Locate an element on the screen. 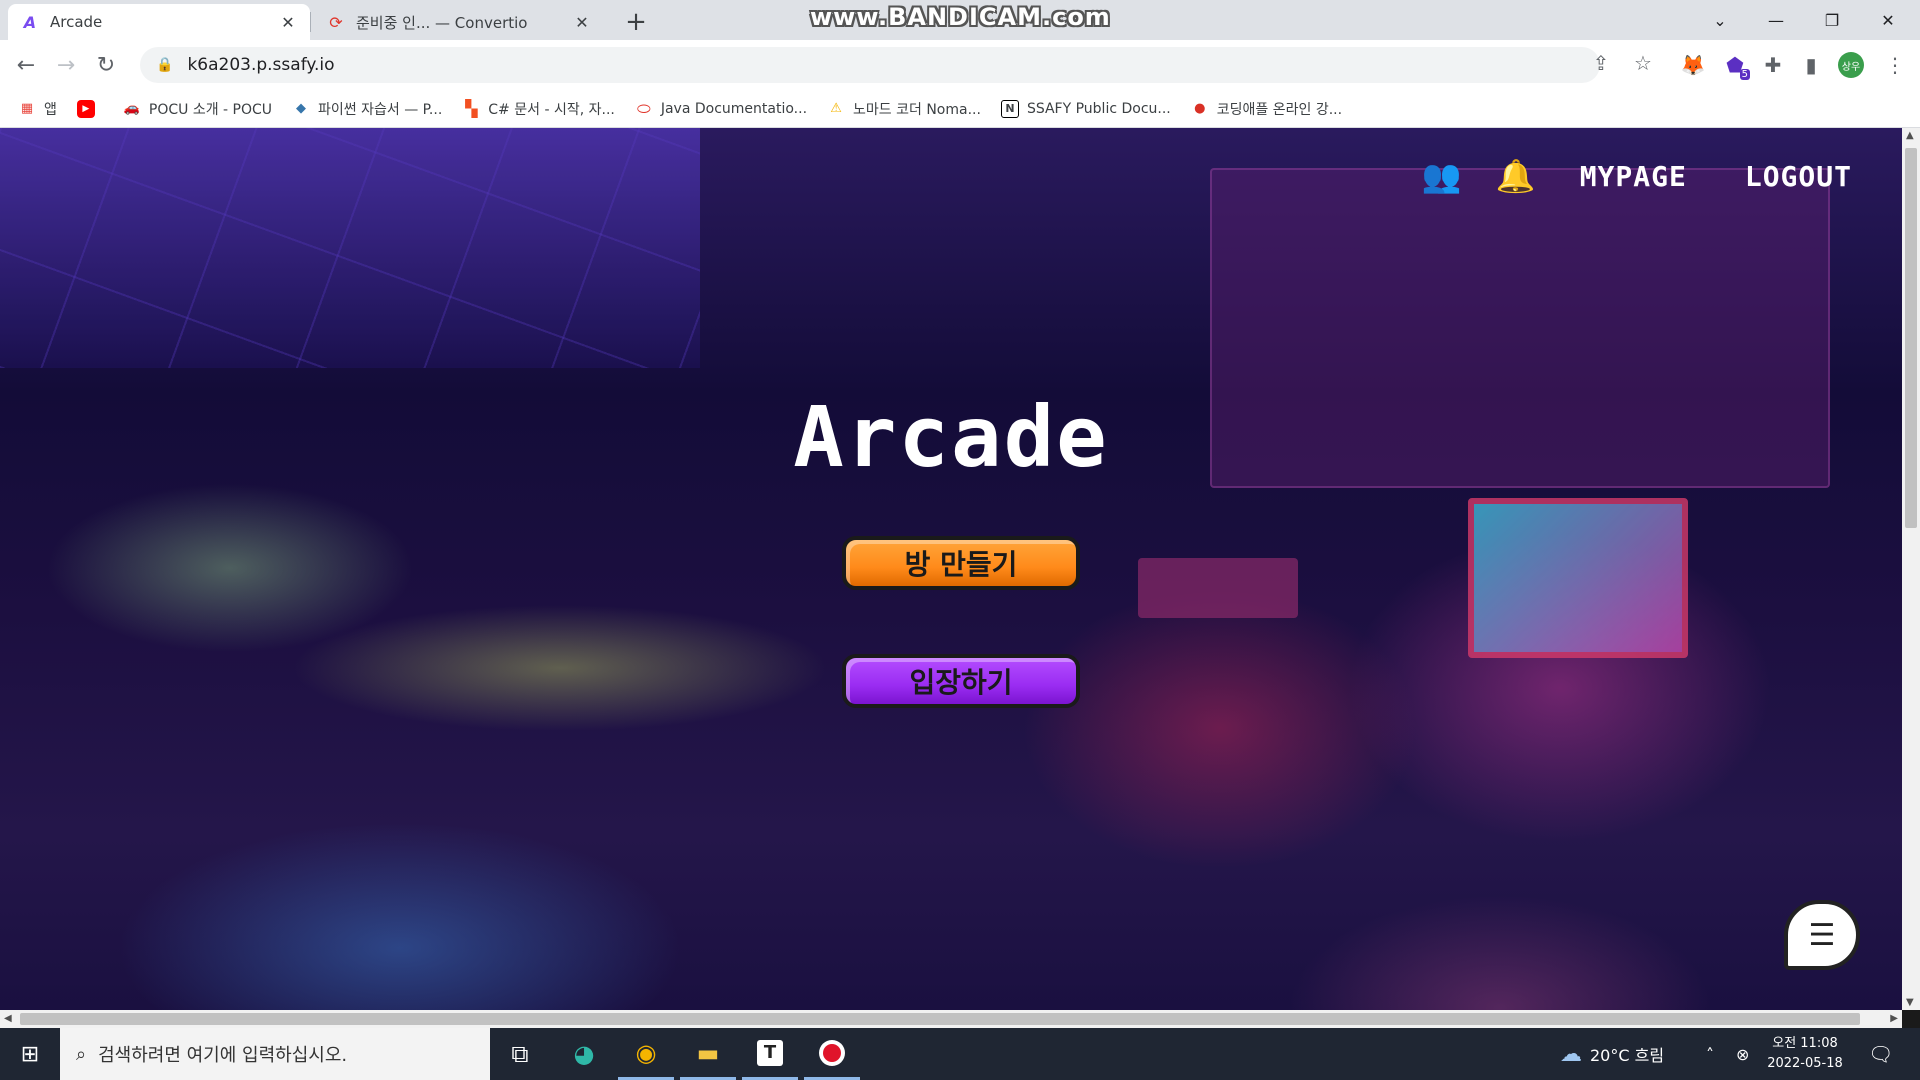  metamask-extension-icon: 🦊 is located at coordinates (1693, 65).